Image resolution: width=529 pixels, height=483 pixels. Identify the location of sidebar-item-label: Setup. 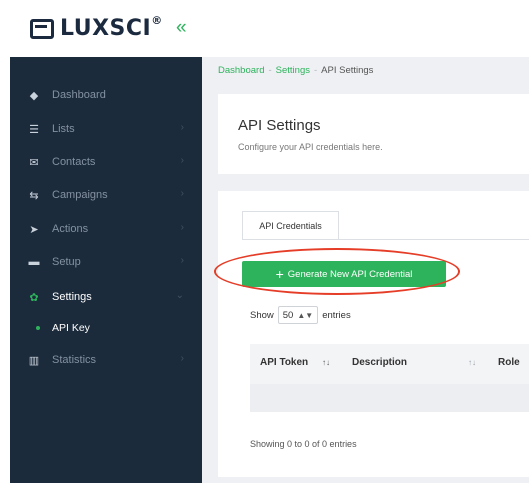
(66, 262).